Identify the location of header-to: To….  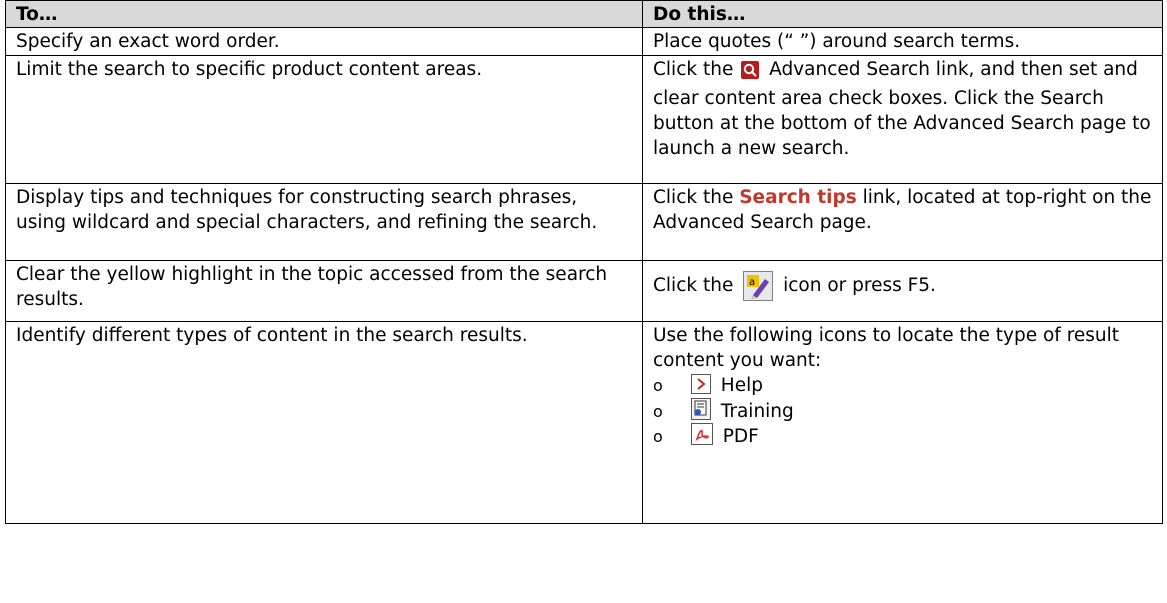
(324, 14).